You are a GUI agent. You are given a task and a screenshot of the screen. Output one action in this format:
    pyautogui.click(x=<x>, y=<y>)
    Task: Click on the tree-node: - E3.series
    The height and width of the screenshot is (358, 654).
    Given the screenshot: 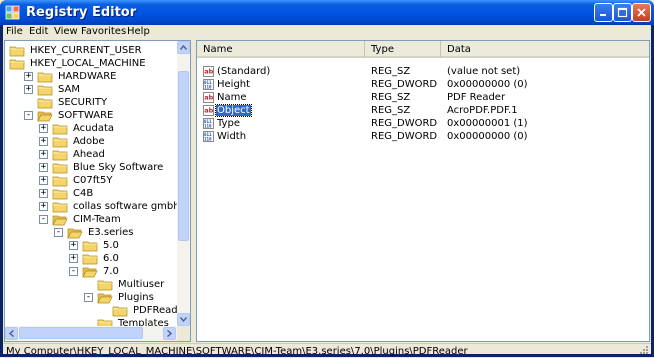 What is the action you would take?
    pyautogui.click(x=94, y=232)
    